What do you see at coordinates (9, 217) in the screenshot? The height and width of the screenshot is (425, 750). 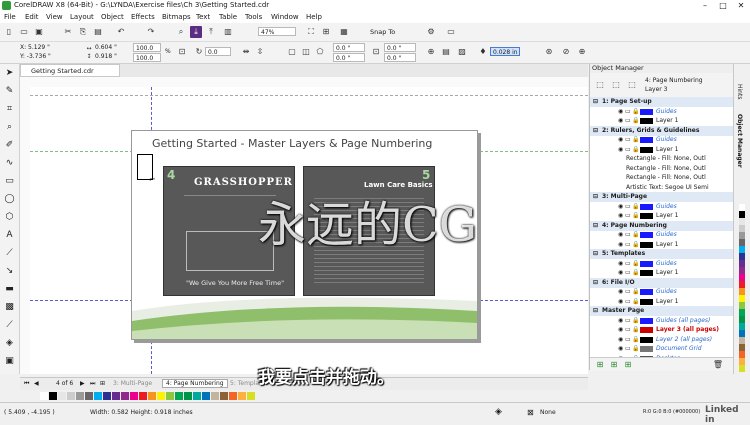 I see `polygon-tool-icon: ⬡` at bounding box center [9, 217].